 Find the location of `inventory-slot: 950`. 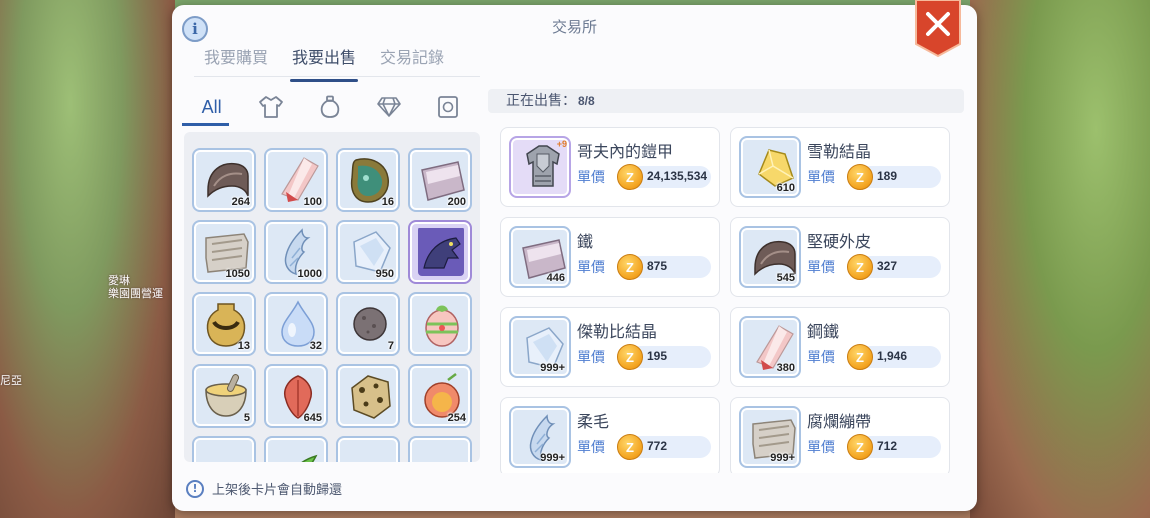

inventory-slot: 950 is located at coordinates (368, 252).